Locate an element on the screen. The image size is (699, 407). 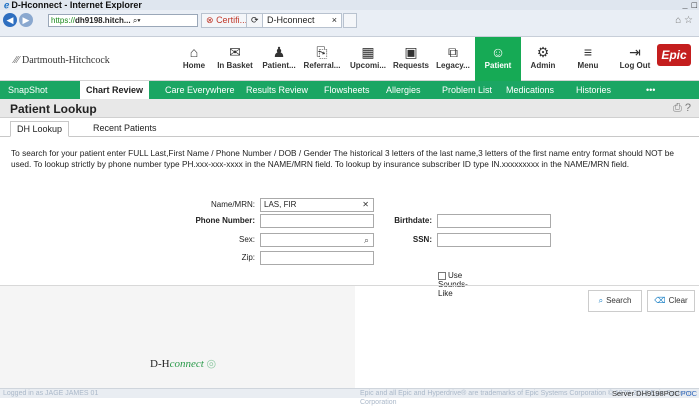
nav-item-admin: ⚙ Admin is located at coordinates (543, 59).